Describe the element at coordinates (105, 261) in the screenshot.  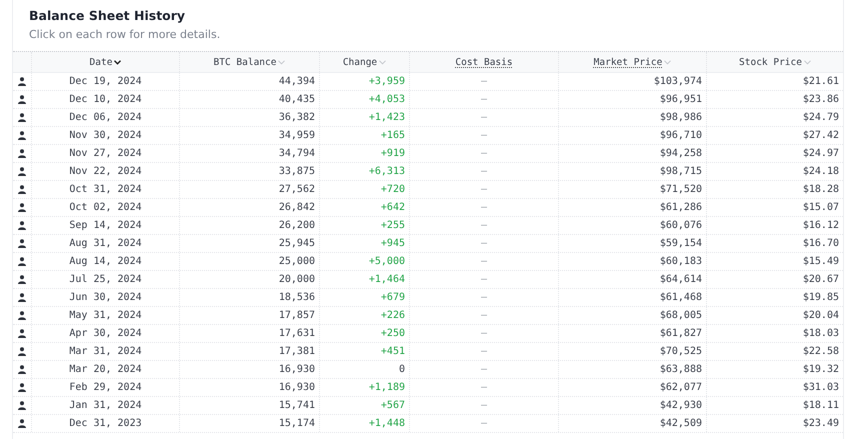
I see `date-cell: Aug 14, 2024` at that location.